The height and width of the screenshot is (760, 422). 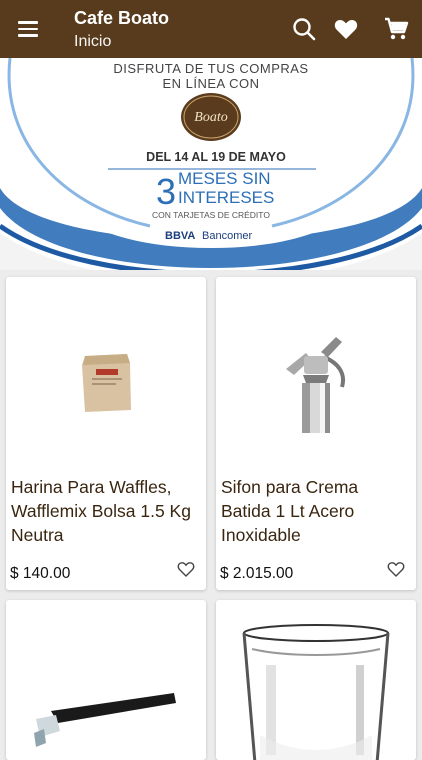 I want to click on heart-icon, so click(x=346, y=29).